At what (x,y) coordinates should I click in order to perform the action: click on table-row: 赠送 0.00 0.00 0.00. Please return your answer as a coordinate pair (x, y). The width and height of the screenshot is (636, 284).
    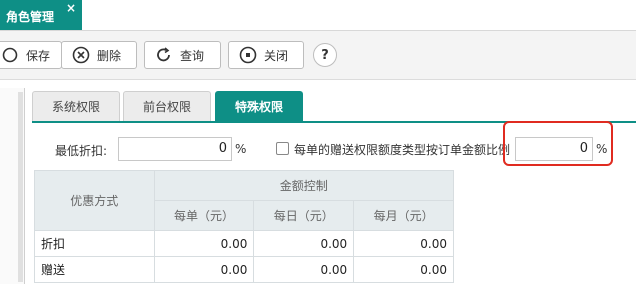
    Looking at the image, I should click on (244, 269).